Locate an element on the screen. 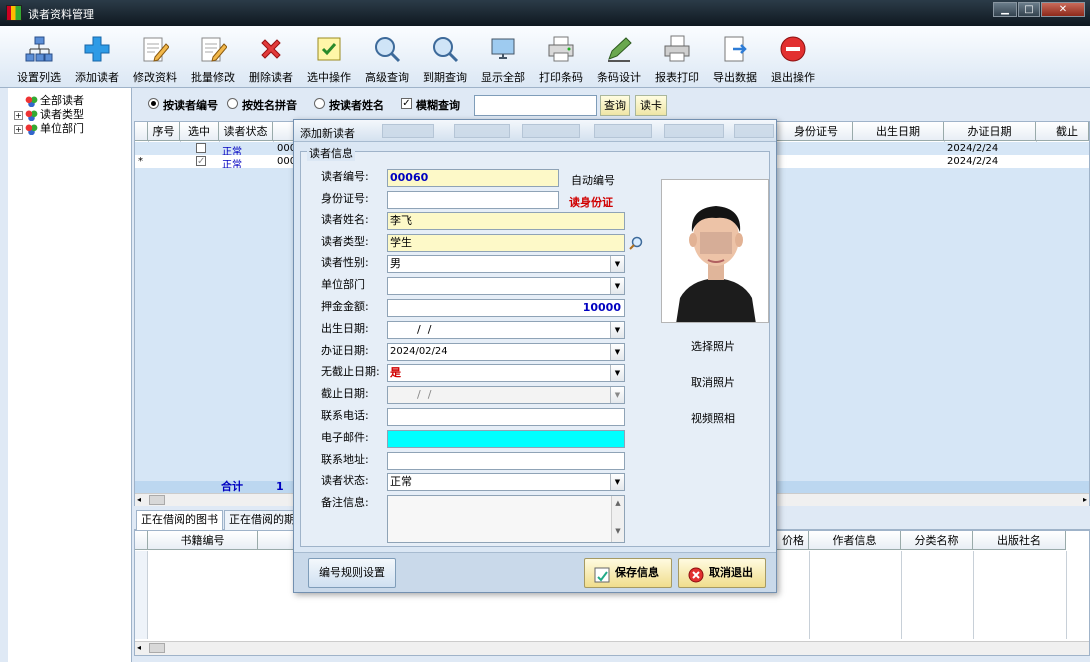  tab-borrowed-periodicals: 正在借阅的期 is located at coordinates (262, 520).